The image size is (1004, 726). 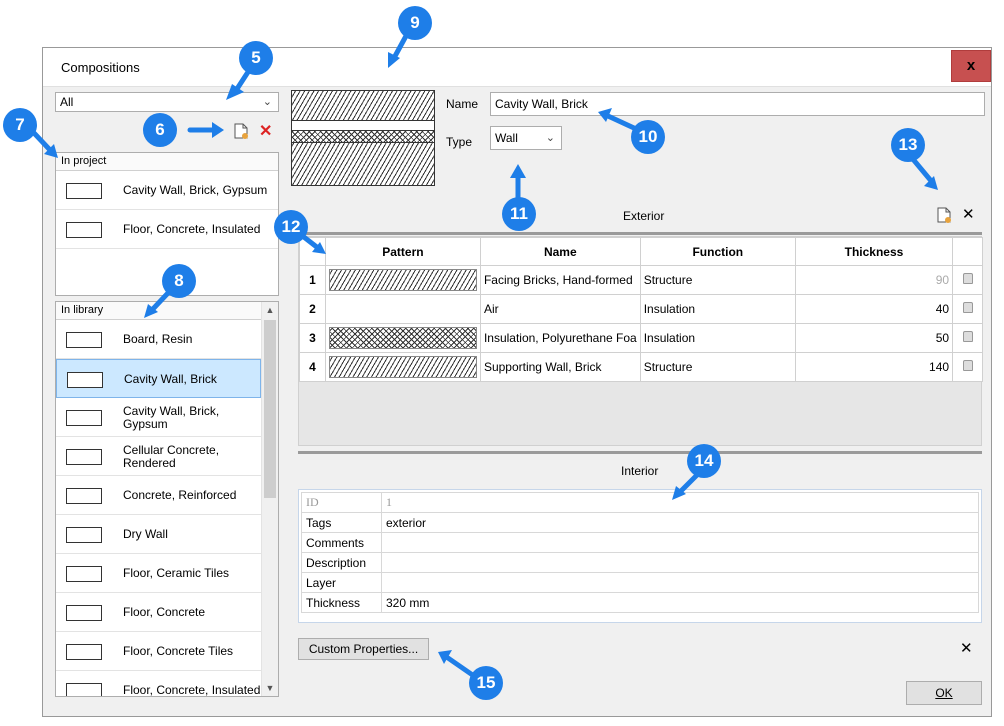 What do you see at coordinates (519, 214) in the screenshot?
I see `callout-11: 11` at bounding box center [519, 214].